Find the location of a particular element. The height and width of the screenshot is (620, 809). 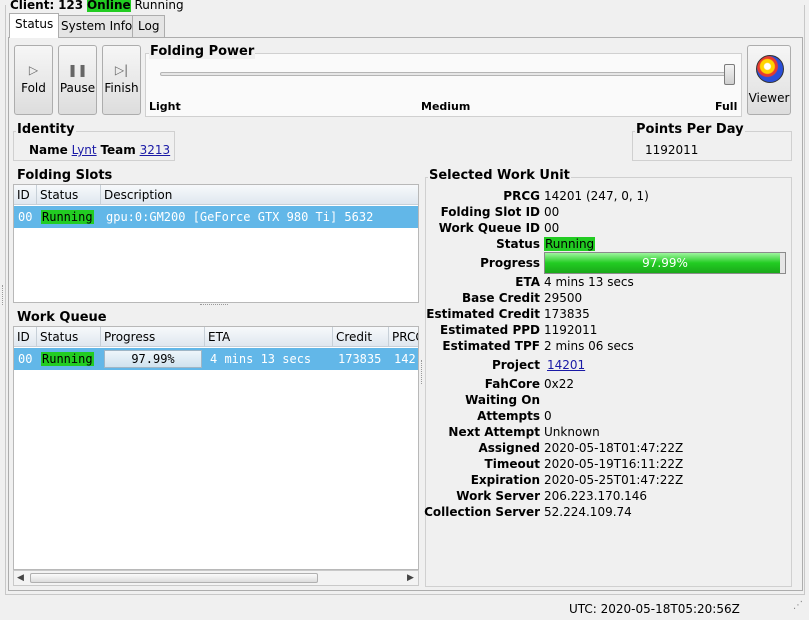

wu-label-timeout: Timeout is located at coordinates (512, 464).